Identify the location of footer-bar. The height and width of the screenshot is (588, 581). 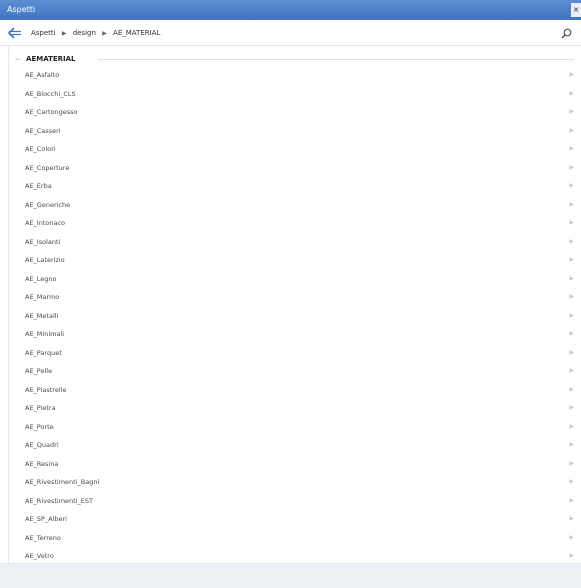
(290, 575).